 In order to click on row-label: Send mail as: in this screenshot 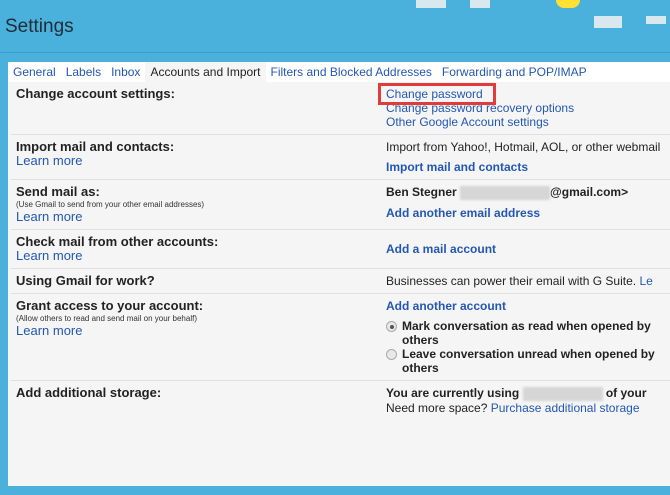, I will do `click(58, 191)`.